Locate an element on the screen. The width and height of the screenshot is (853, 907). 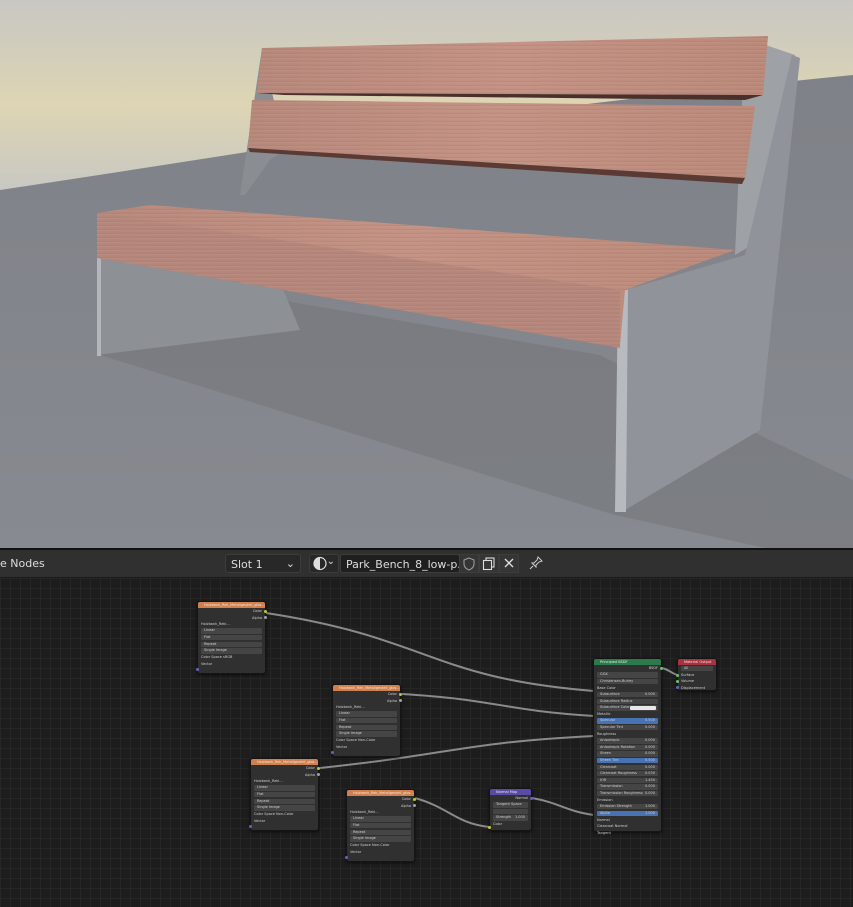
bsdf-input-row: Sheen Tint 0.500 is located at coordinates (627, 760).